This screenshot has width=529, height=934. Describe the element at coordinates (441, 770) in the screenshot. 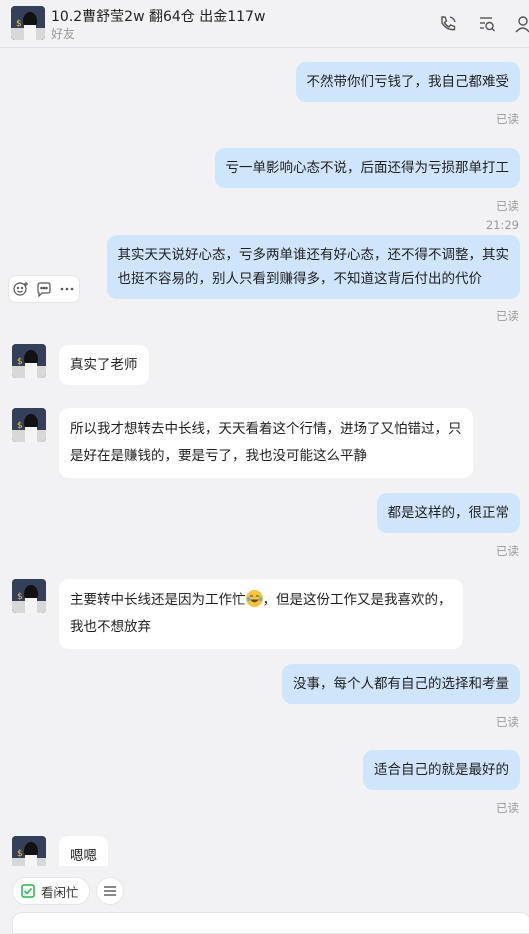

I see `outgoing-message: 适合自己的就是最好的` at that location.